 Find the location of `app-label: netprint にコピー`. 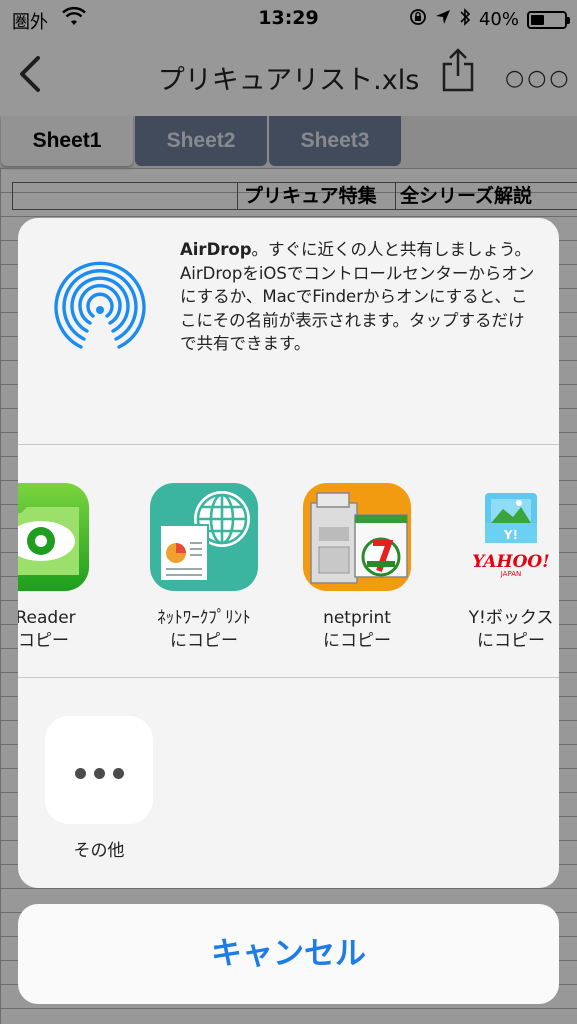

app-label: netprint にコピー is located at coordinates (357, 629).